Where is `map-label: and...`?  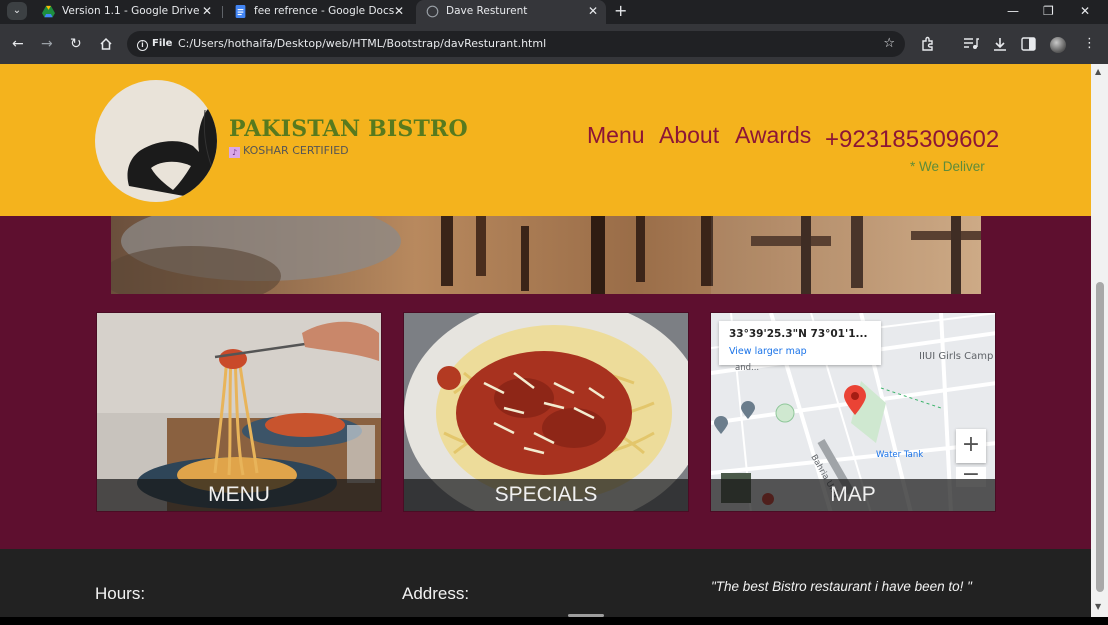 map-label: and... is located at coordinates (747, 368).